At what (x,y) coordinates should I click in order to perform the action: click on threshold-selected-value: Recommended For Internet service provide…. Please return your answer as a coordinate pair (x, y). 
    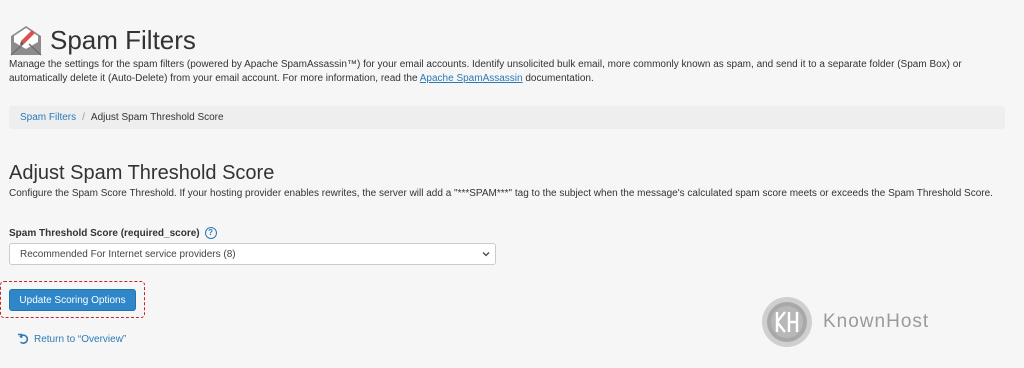
    Looking at the image, I should click on (128, 254).